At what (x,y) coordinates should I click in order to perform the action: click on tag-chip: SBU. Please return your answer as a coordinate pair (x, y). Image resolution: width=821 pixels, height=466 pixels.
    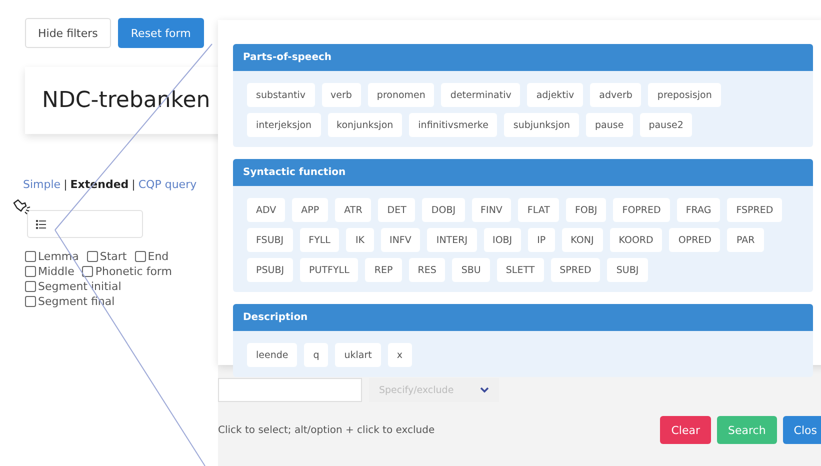
    Looking at the image, I should click on (471, 270).